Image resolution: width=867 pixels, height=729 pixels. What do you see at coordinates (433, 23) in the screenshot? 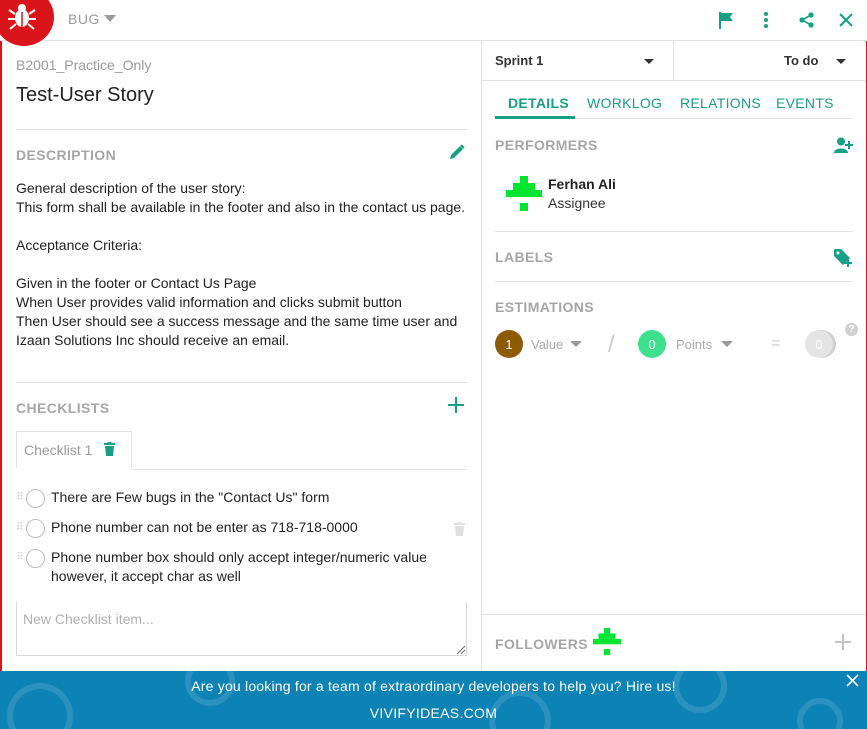
I see `top-bar: BUG` at bounding box center [433, 23].